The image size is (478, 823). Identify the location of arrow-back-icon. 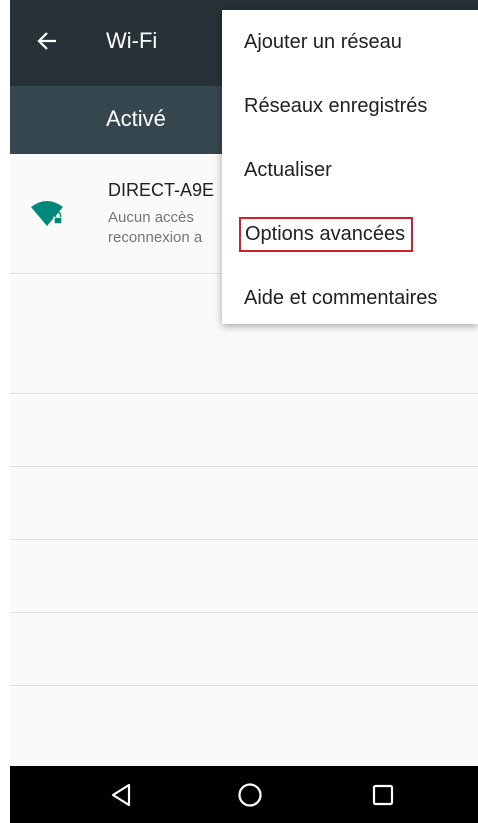
(46, 41).